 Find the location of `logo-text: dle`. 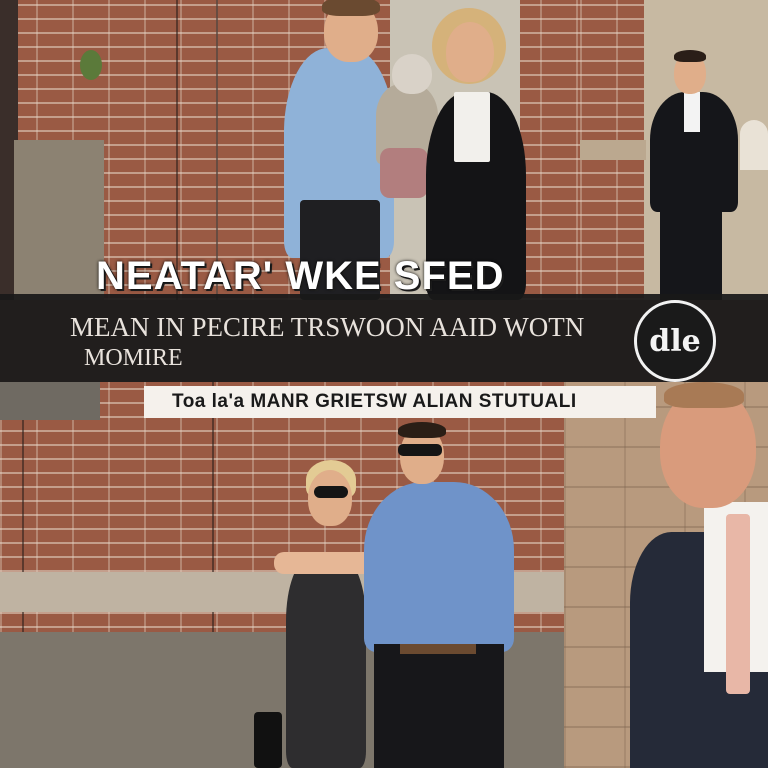

logo-text: dle is located at coordinates (675, 341).